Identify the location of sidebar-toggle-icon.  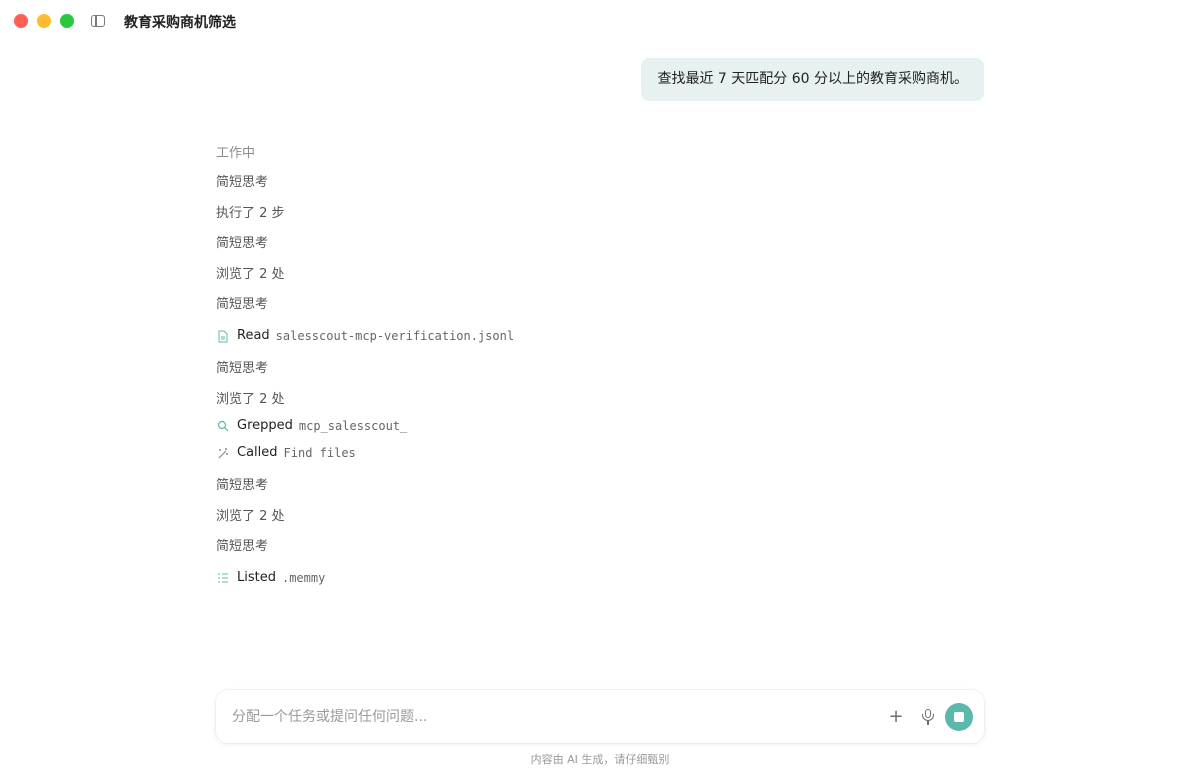
(98, 21).